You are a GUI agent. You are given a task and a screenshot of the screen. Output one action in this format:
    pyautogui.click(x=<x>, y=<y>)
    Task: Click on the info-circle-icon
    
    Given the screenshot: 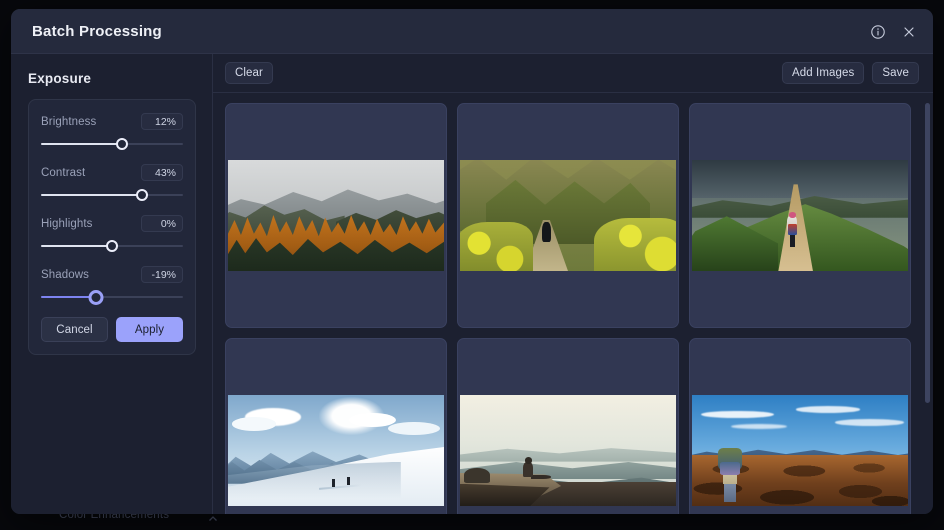 What is the action you would take?
    pyautogui.click(x=878, y=32)
    